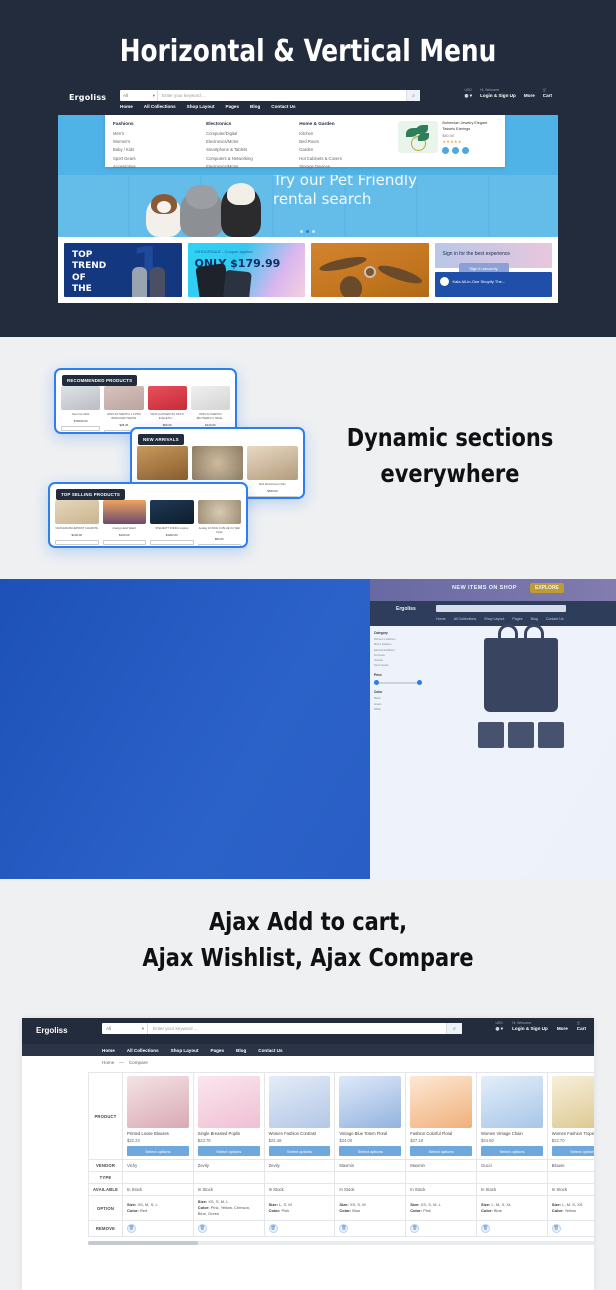 This screenshot has height=1290, width=616. Describe the element at coordinates (398, 698) in the screenshot. I see `sidebar-item: Black` at that location.